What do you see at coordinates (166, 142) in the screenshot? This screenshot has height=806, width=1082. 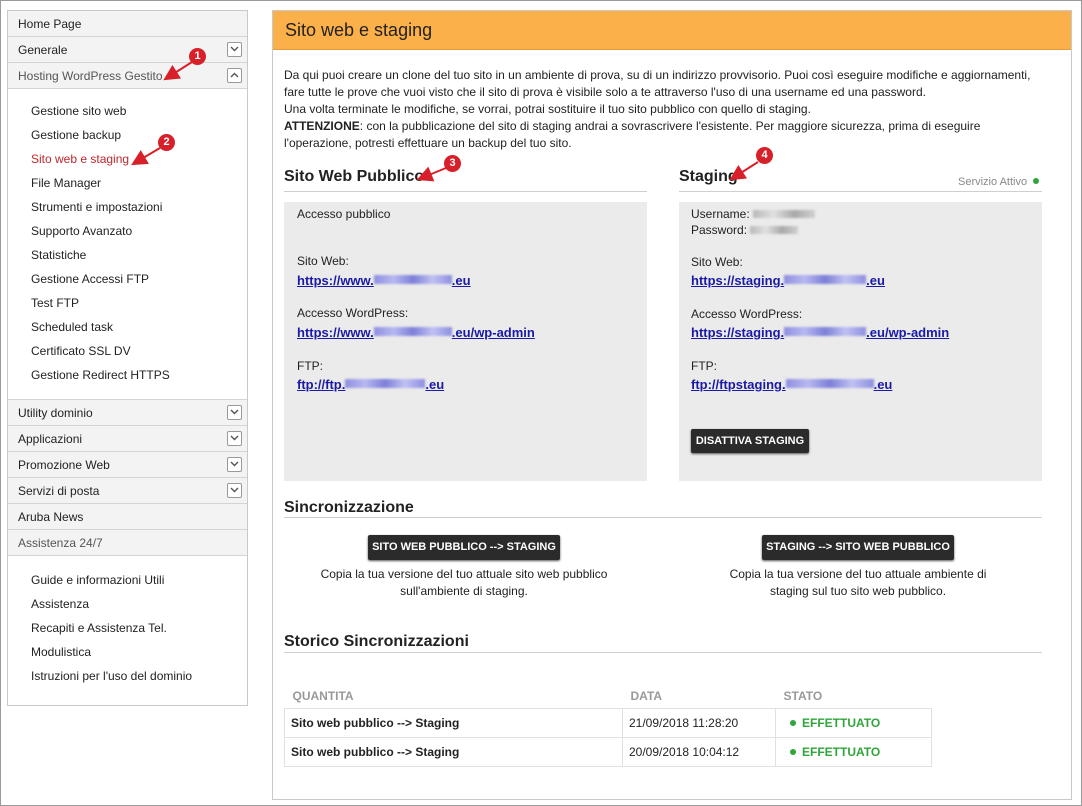 I see `annotation-marker-2: 2` at bounding box center [166, 142].